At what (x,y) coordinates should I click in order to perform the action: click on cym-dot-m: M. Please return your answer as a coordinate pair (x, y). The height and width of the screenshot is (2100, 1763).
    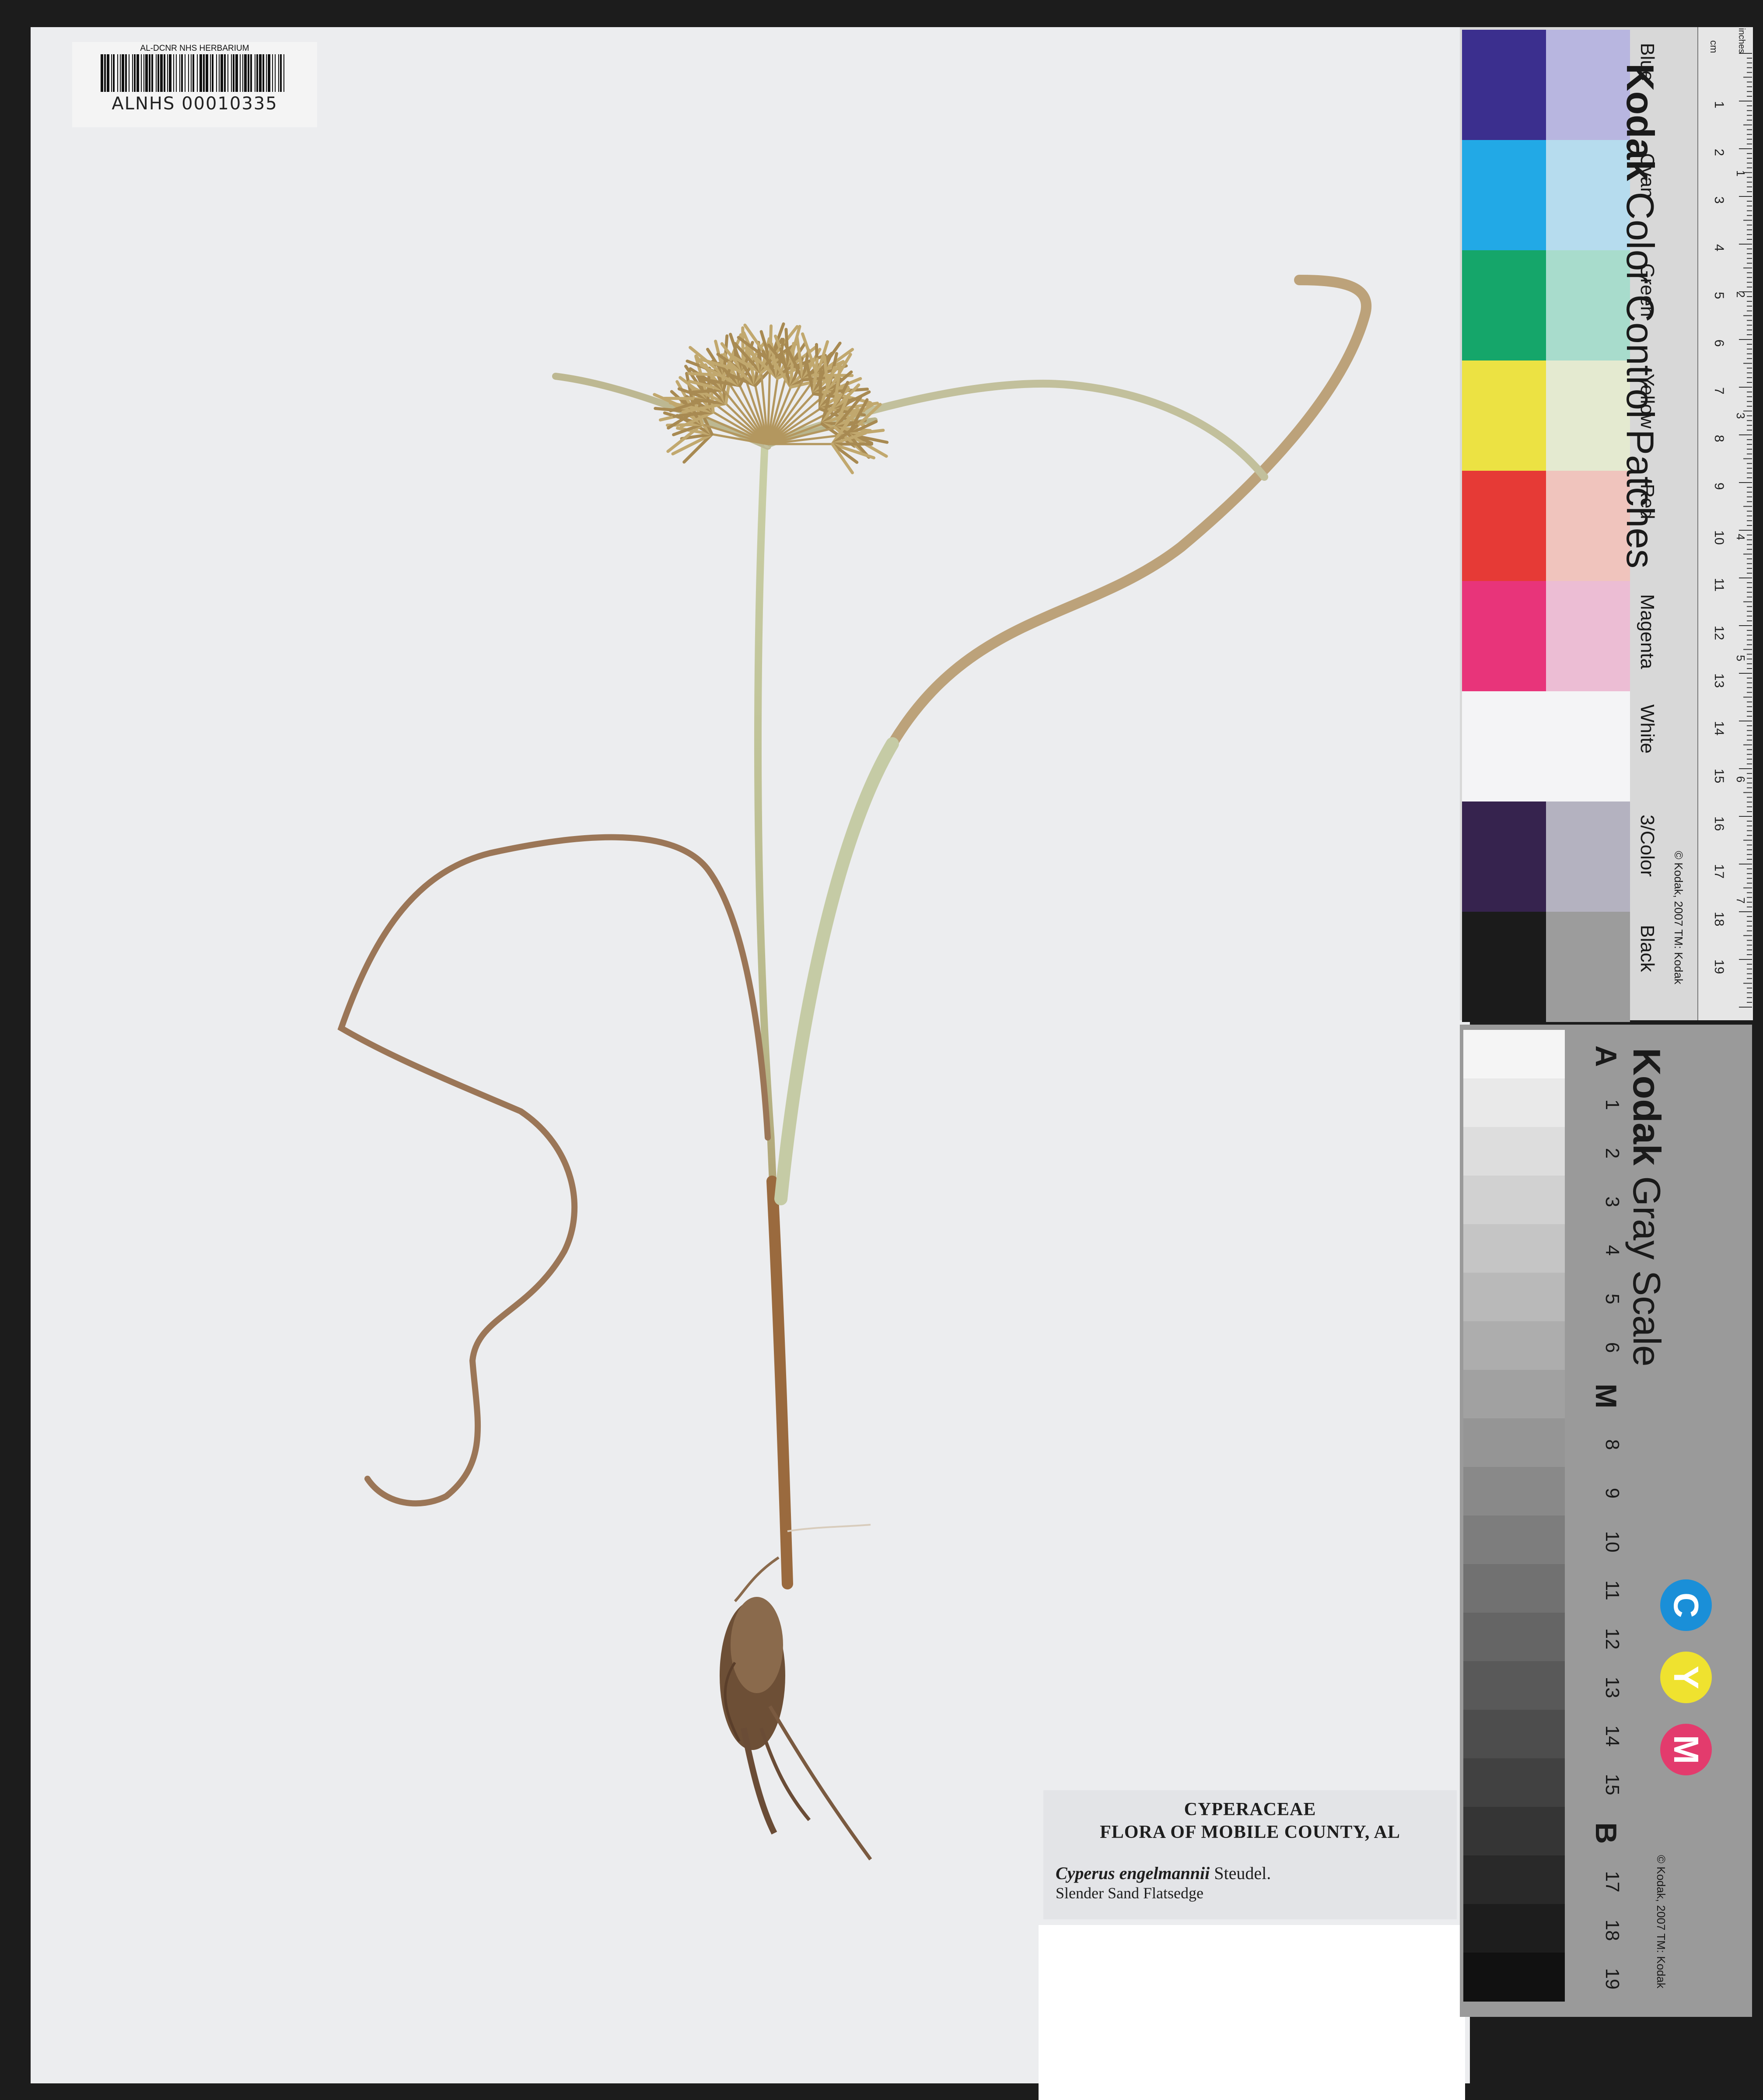
    Looking at the image, I should click on (1686, 1749).